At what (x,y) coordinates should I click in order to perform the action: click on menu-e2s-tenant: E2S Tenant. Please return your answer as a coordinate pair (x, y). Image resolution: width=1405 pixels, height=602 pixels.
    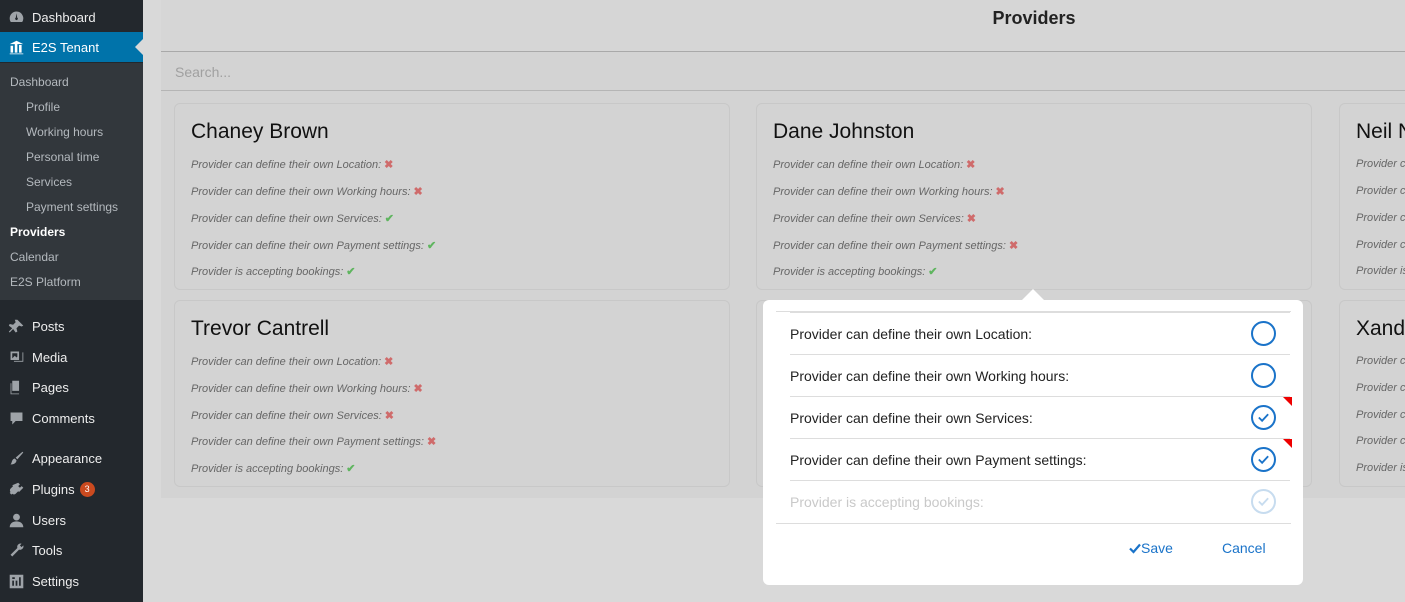
    Looking at the image, I should click on (71, 47).